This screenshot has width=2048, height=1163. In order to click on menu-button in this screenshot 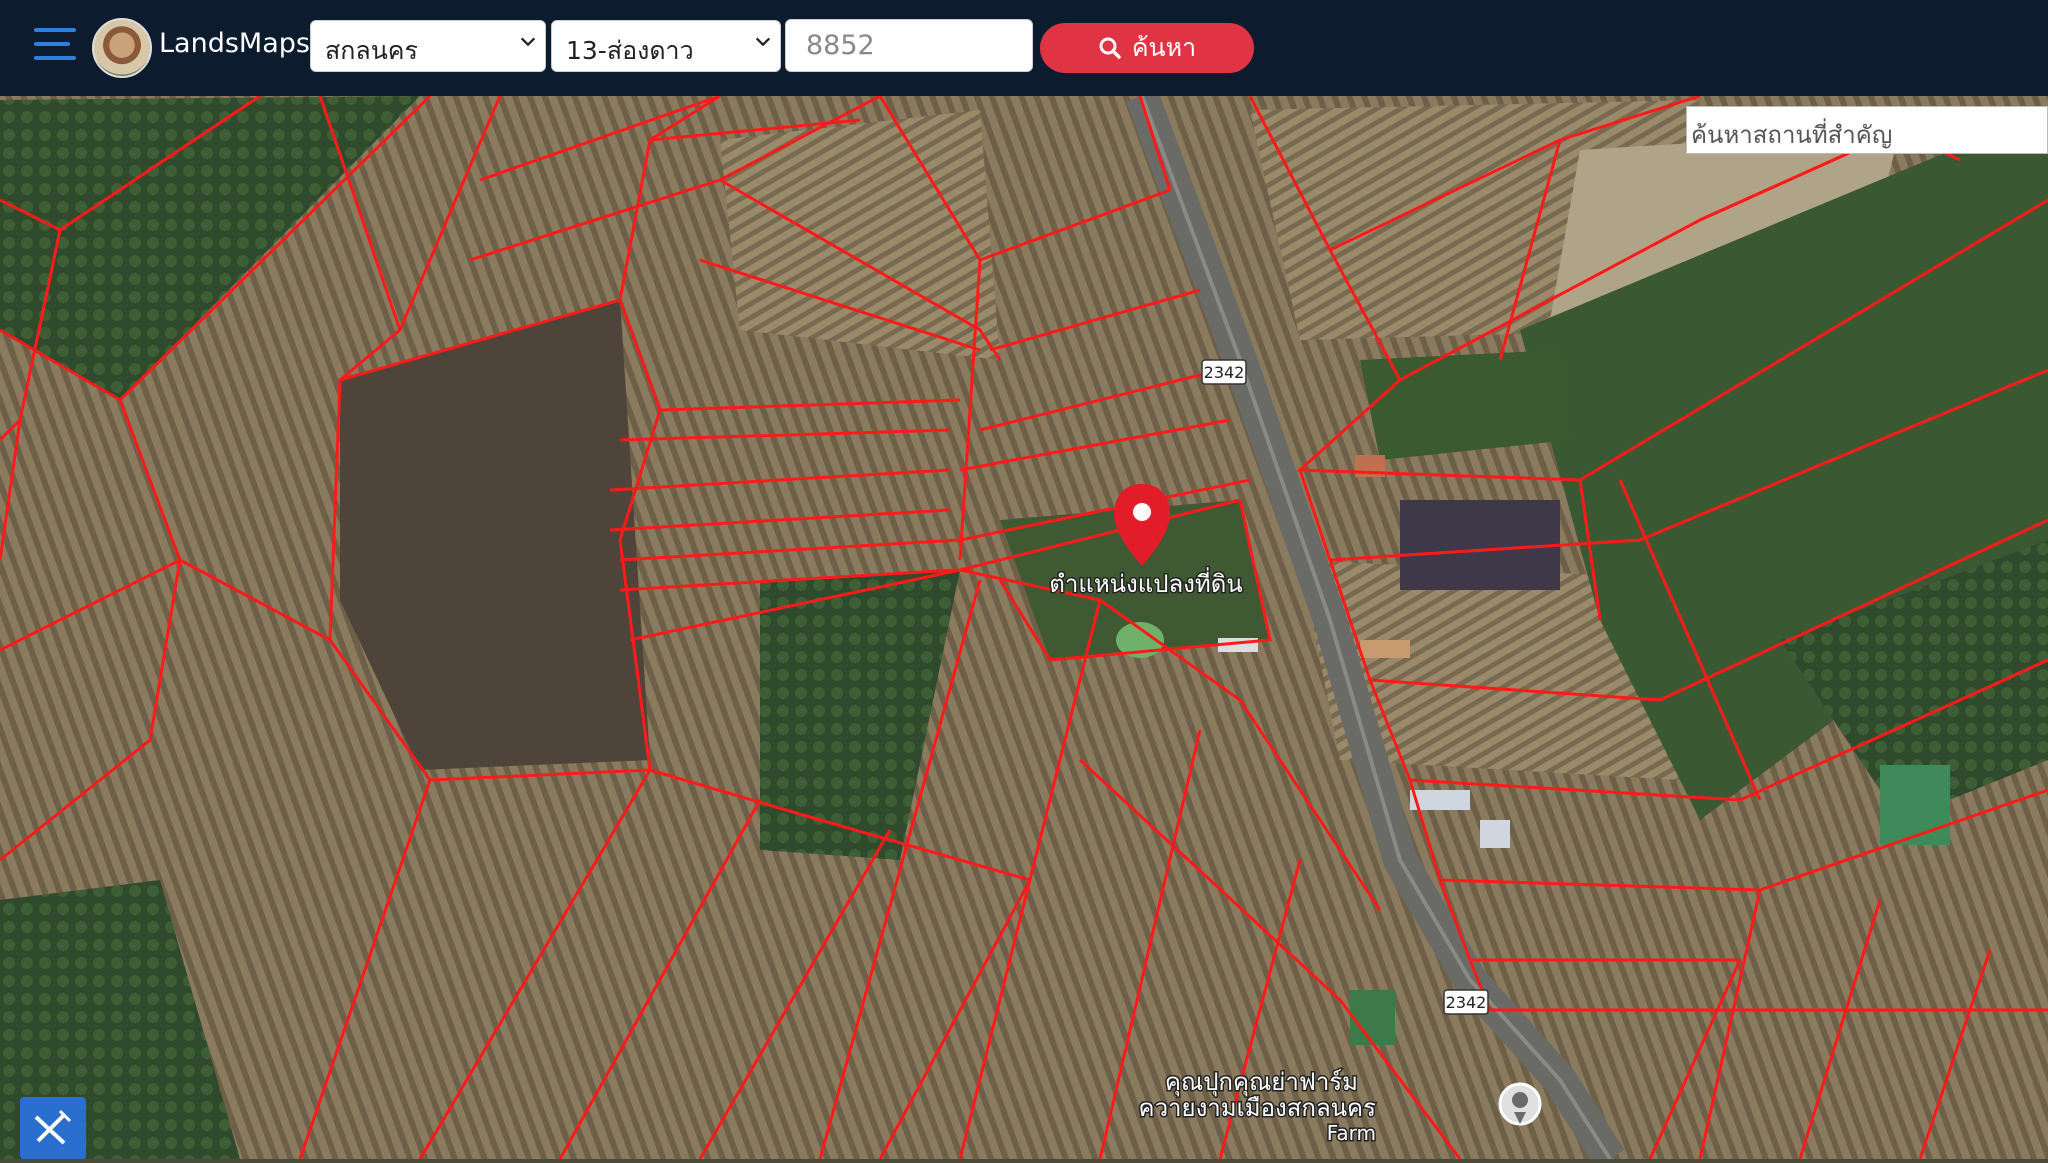, I will do `click(55, 45)`.